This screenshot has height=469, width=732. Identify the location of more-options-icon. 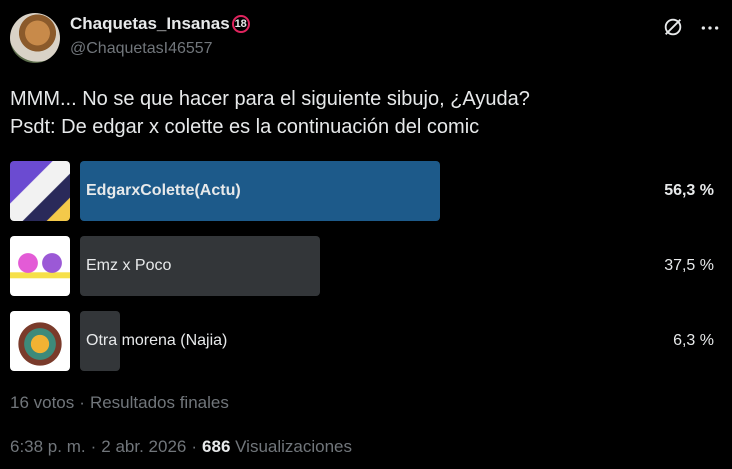
(710, 28).